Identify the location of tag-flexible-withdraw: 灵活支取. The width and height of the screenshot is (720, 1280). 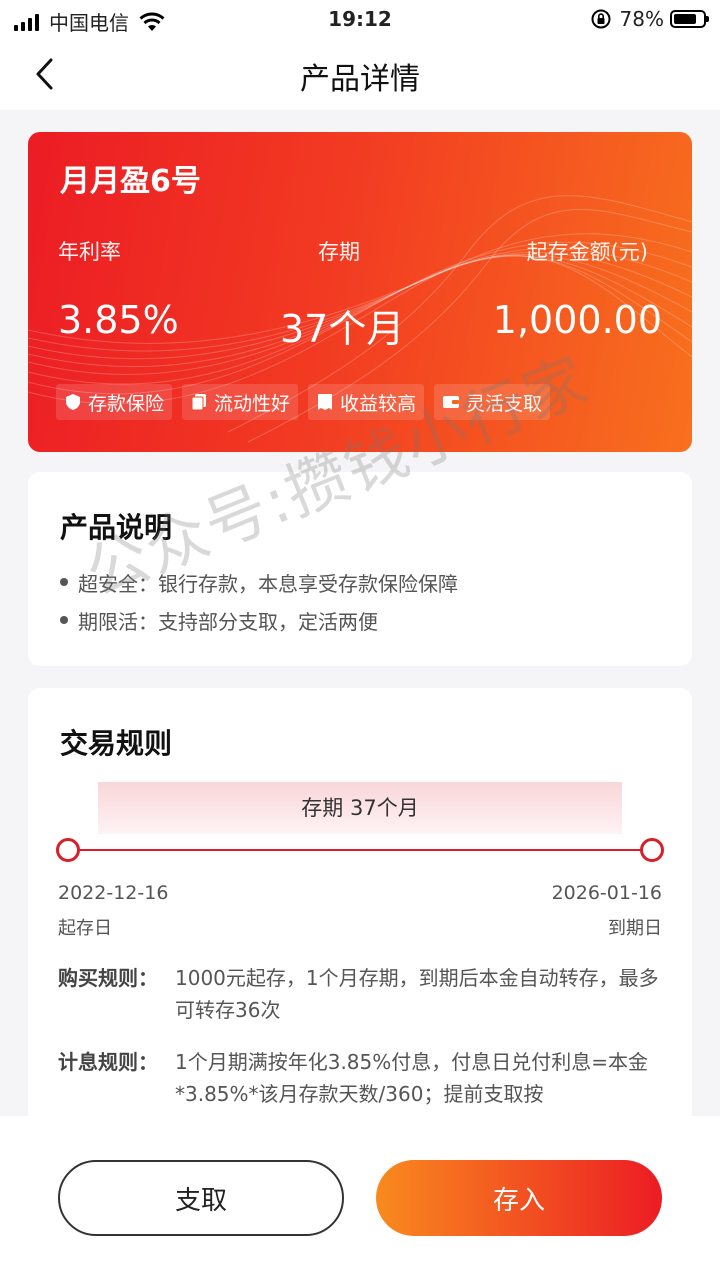
(492, 402).